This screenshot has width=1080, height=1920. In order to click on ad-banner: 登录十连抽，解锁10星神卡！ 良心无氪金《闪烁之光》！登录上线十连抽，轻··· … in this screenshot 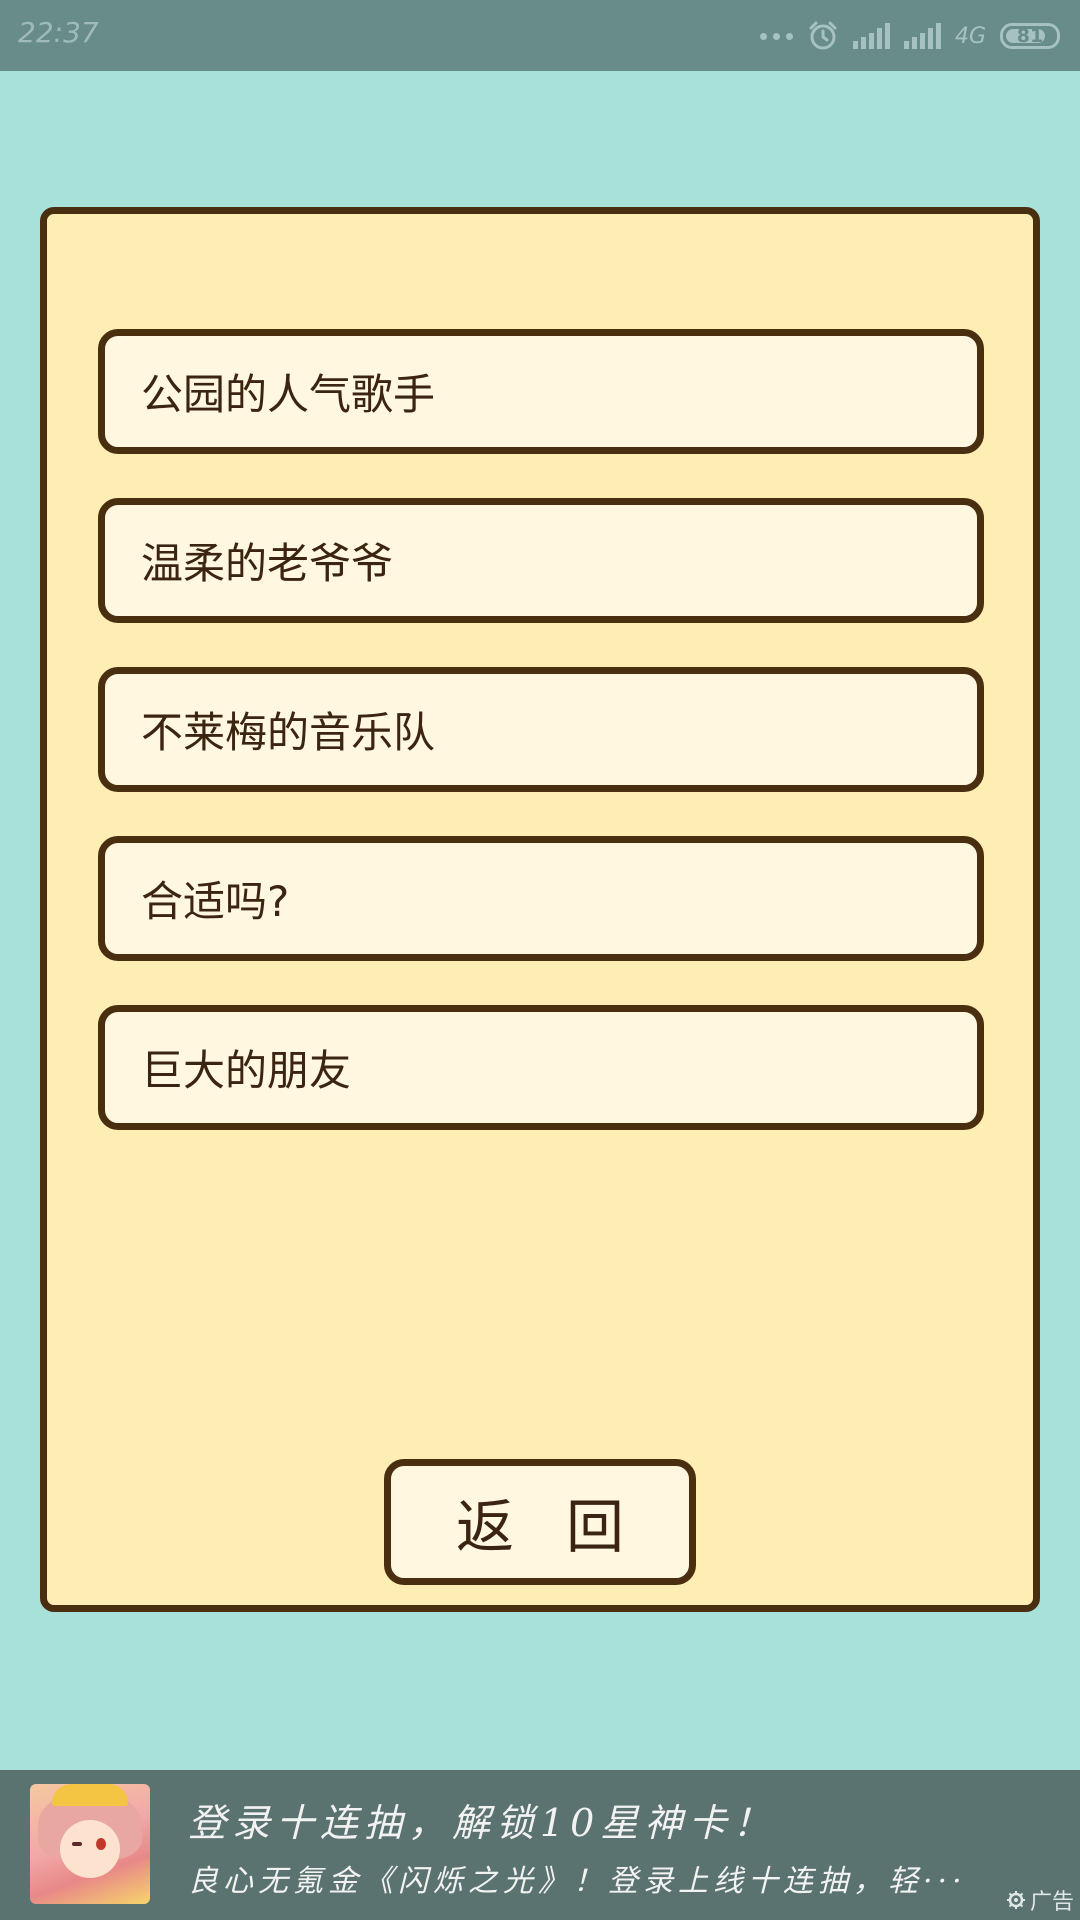, I will do `click(540, 1845)`.